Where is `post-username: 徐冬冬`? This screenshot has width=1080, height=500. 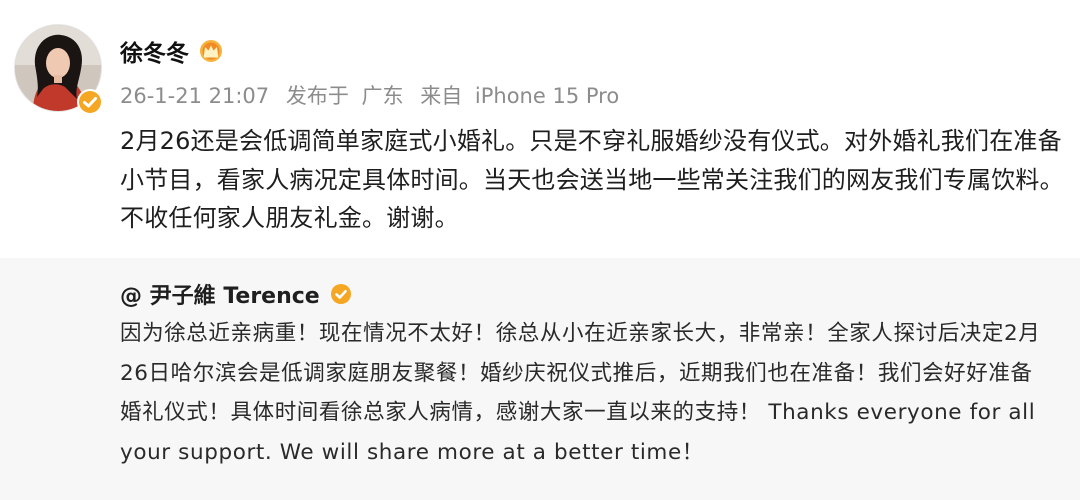
post-username: 徐冬冬 is located at coordinates (172, 51).